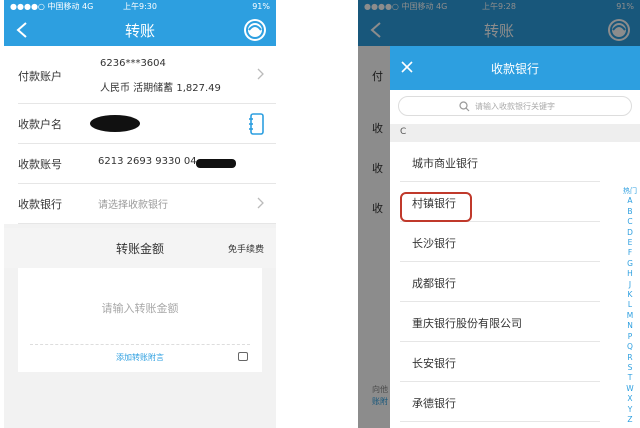 Image resolution: width=640 pixels, height=428 pixels. What do you see at coordinates (630, 399) in the screenshot?
I see `index-letter: X` at bounding box center [630, 399].